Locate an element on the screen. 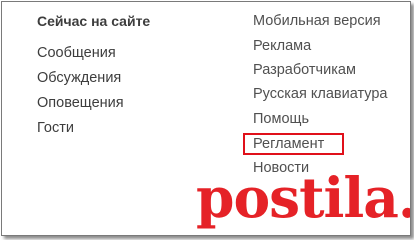 The height and width of the screenshot is (240, 414). link-notifications: Оповещения is located at coordinates (80, 103).